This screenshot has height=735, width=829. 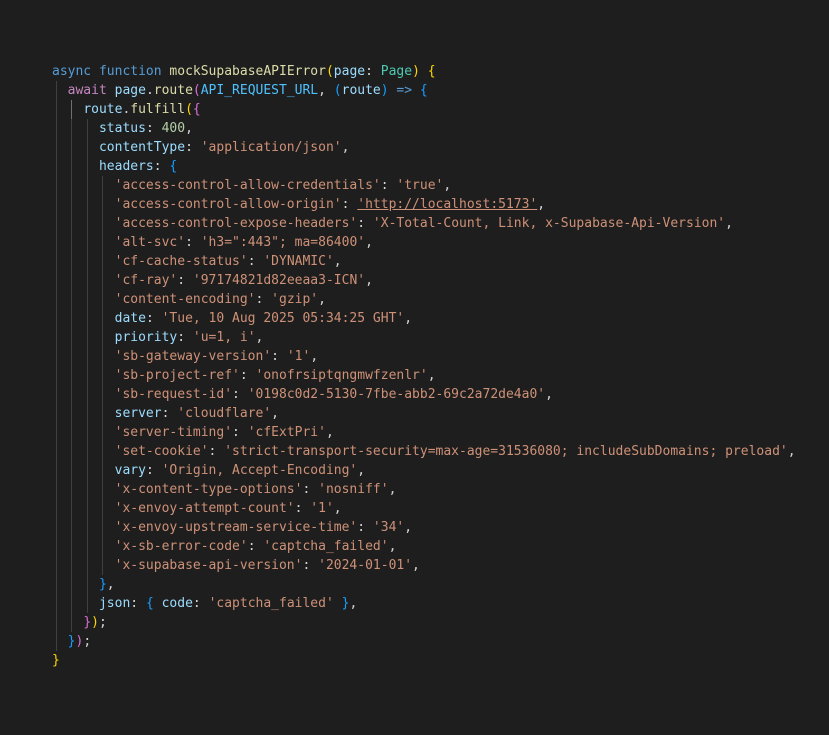 I want to click on brace: {, so click(x=149, y=603).